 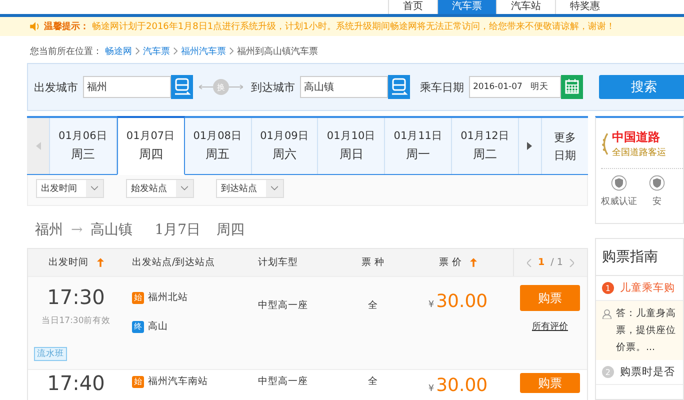 I want to click on date-tab: 01月08日 周五, so click(x=218, y=146).